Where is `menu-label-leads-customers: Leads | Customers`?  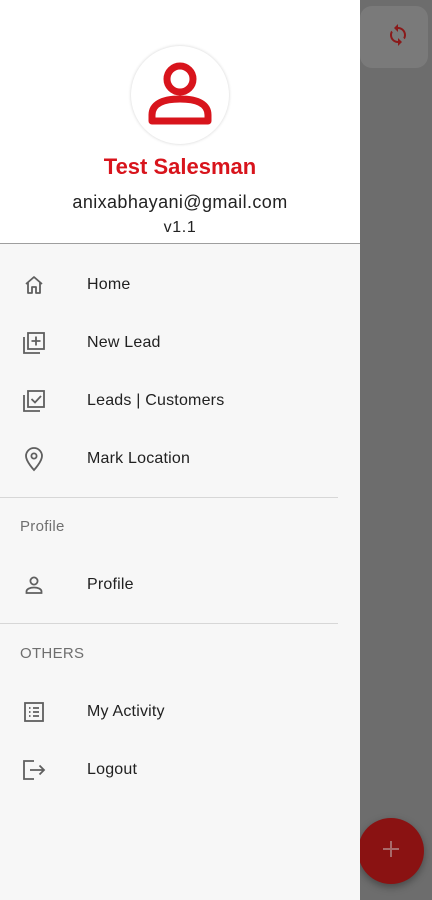 menu-label-leads-customers: Leads | Customers is located at coordinates (156, 400).